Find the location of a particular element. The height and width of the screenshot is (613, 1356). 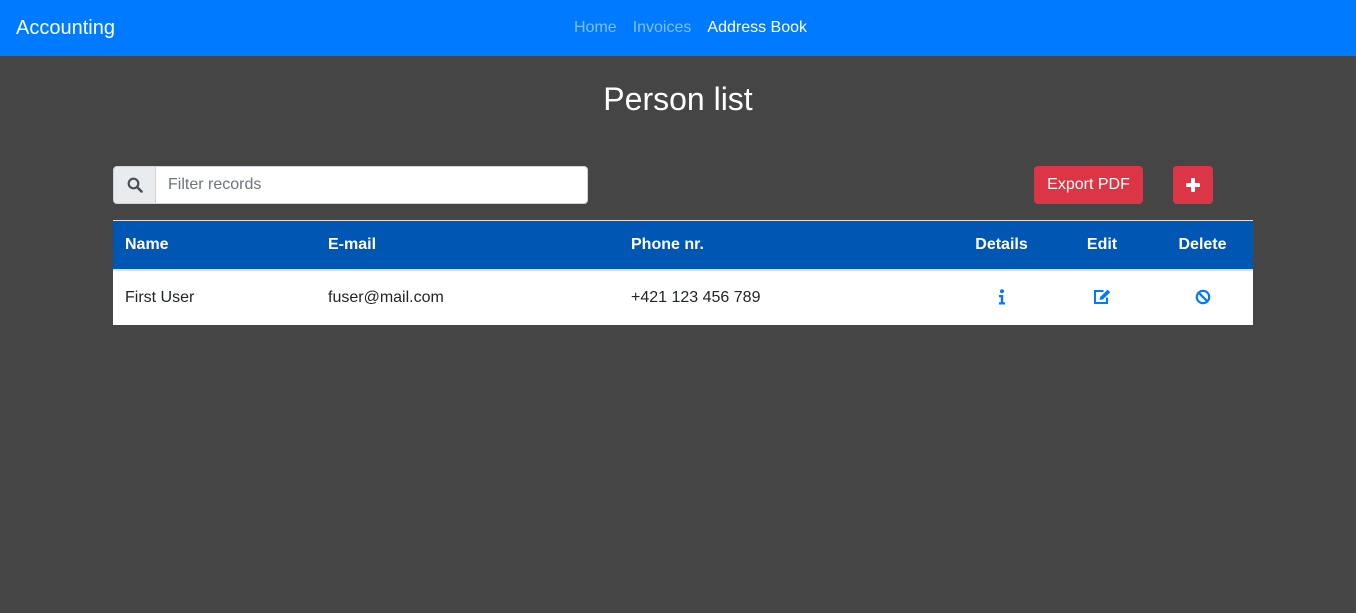

column-header-delete: Delete is located at coordinates (1202, 244).